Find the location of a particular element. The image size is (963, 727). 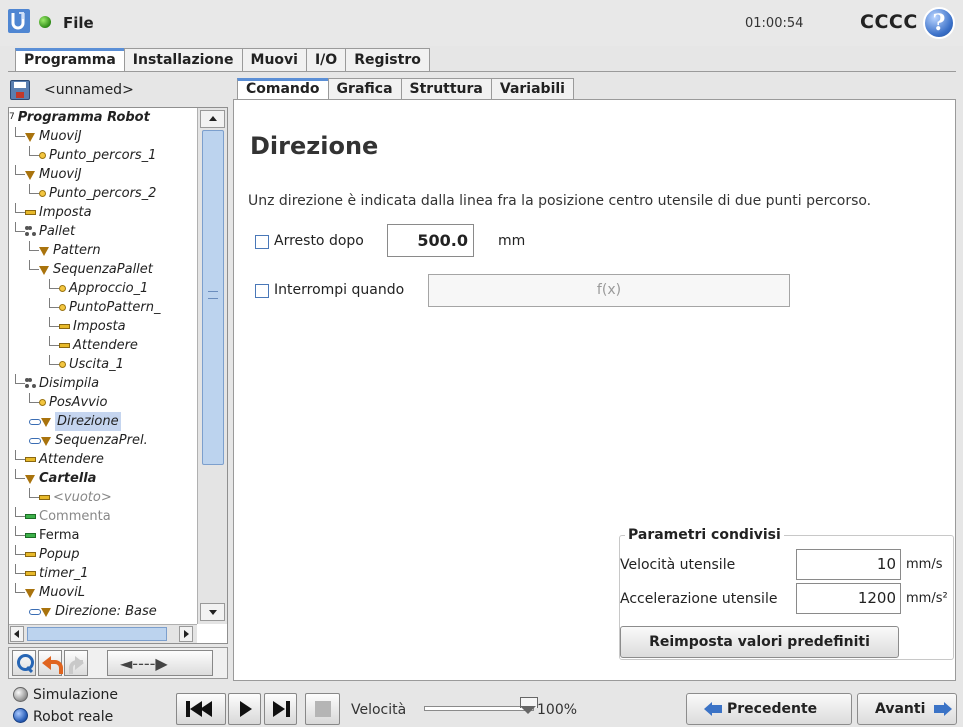

help-icon: ? is located at coordinates (939, 23).